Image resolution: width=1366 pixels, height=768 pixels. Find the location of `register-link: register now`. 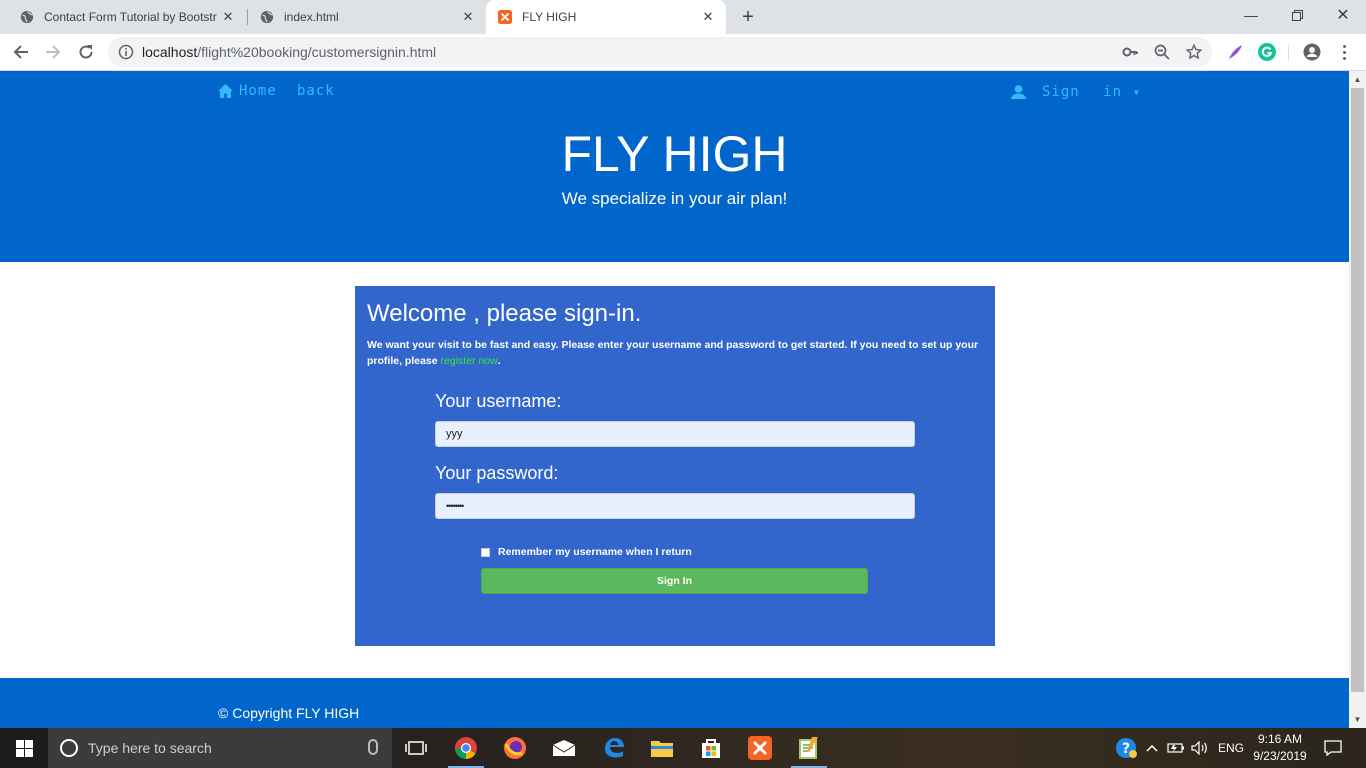

register-link: register now is located at coordinates (469, 361).